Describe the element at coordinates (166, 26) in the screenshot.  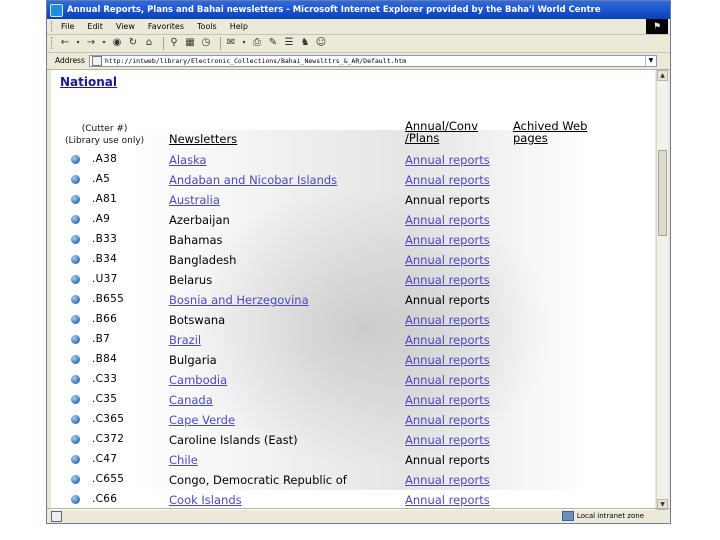
I see `menu-favorites: Favorites` at that location.